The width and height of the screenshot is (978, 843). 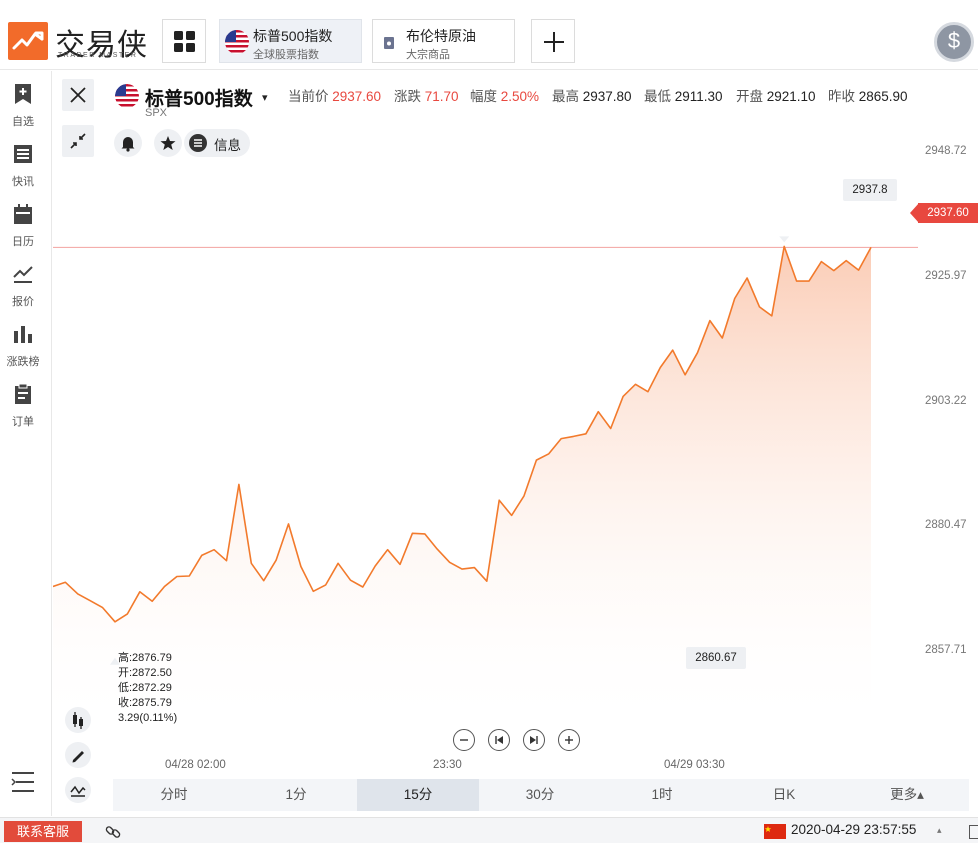 I want to click on close-icon, so click(x=78, y=95).